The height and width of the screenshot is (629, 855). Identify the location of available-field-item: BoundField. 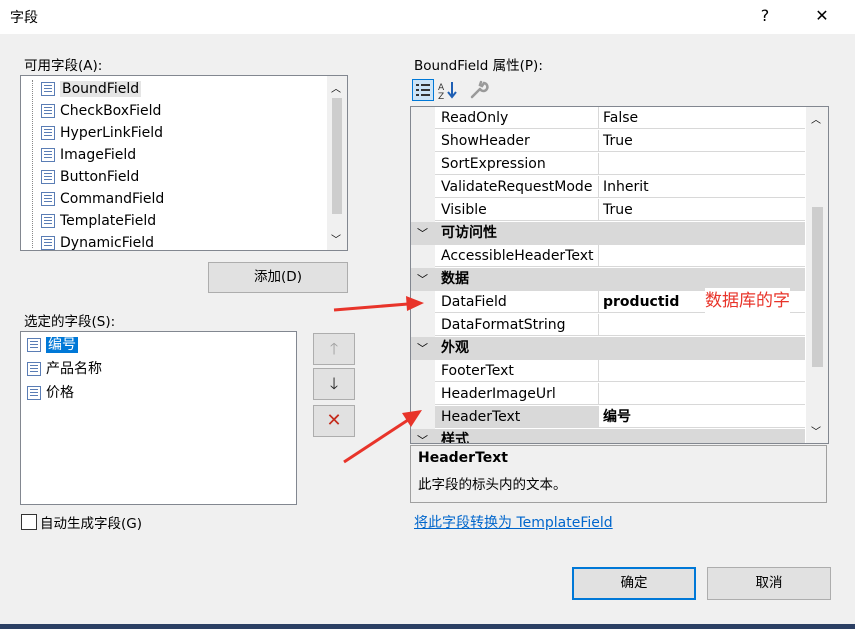
(91, 89).